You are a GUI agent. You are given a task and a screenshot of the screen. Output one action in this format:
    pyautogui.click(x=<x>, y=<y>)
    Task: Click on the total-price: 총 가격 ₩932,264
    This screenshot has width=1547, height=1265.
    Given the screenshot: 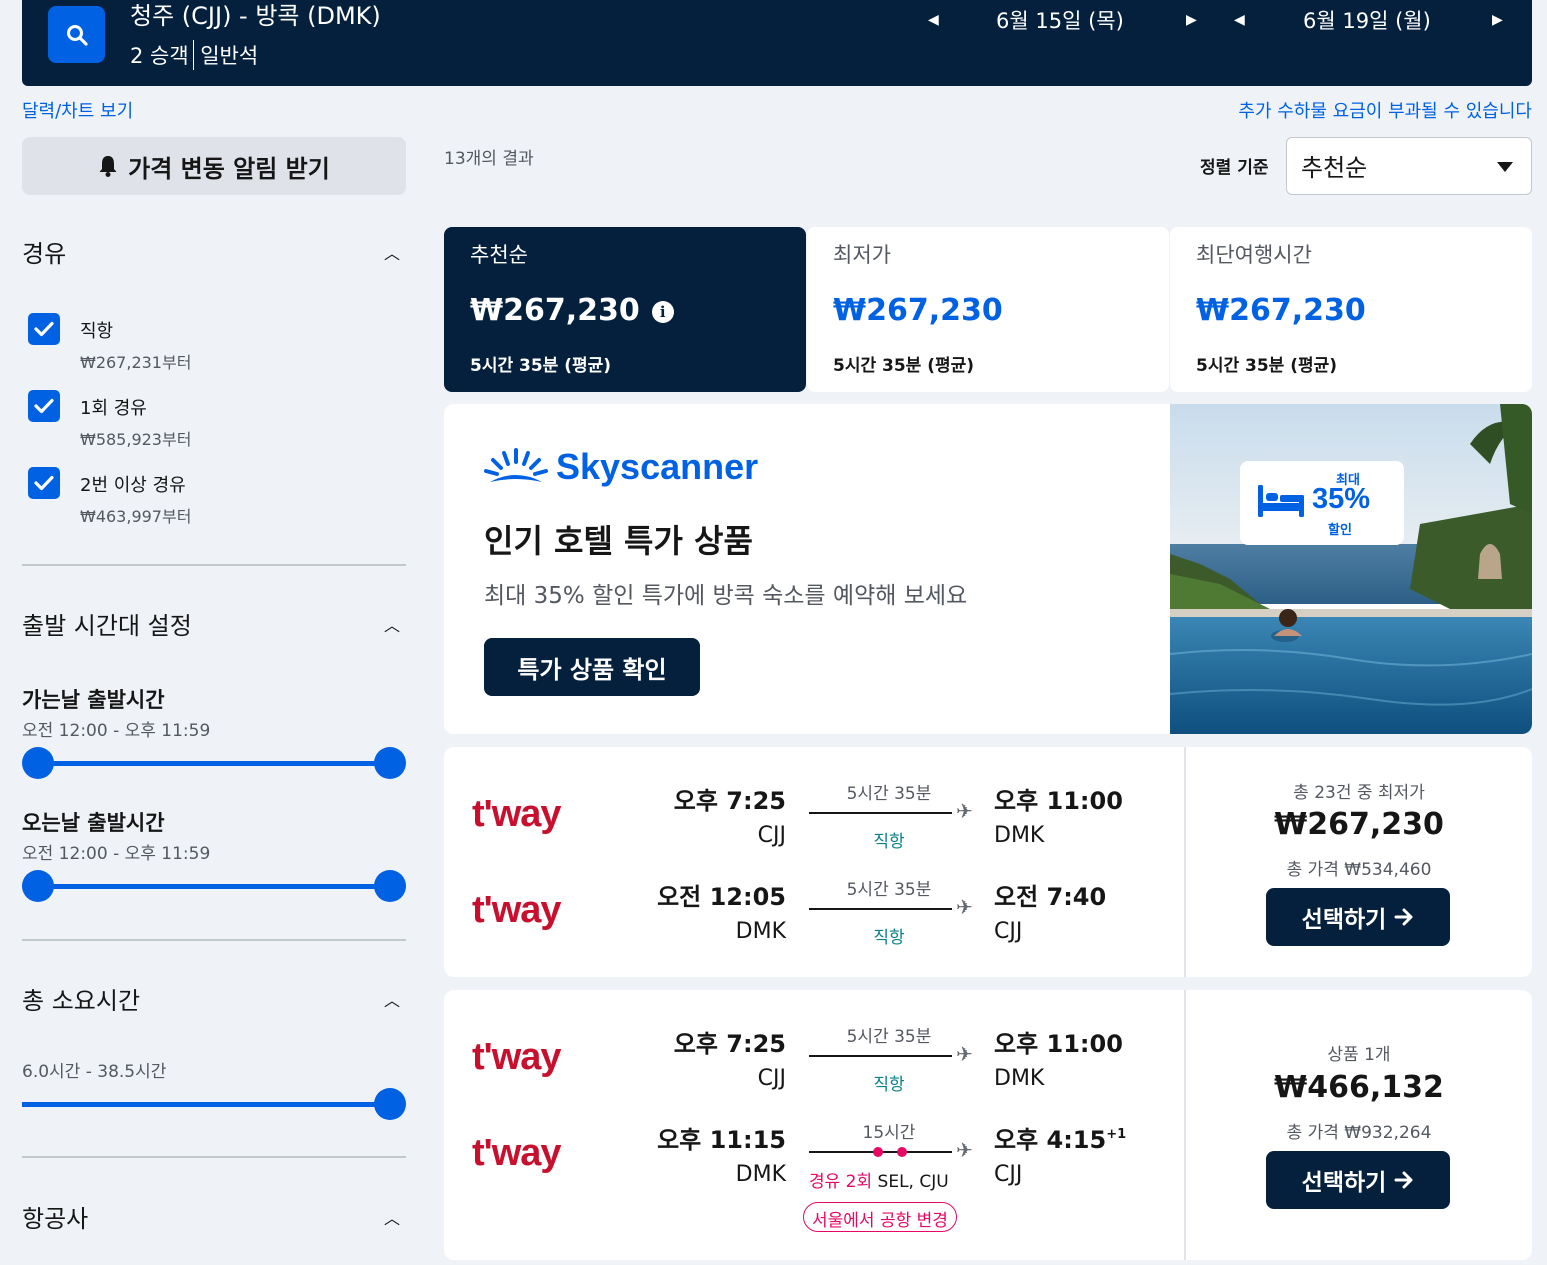 What is the action you would take?
    pyautogui.click(x=1359, y=1133)
    